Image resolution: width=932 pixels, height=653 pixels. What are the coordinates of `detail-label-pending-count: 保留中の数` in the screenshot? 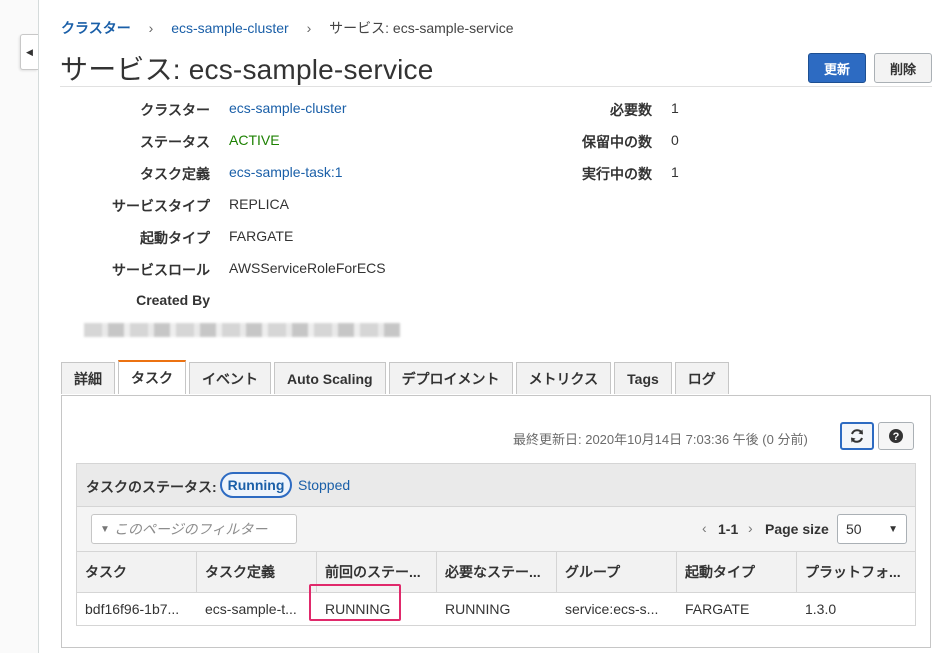 It's located at (617, 142).